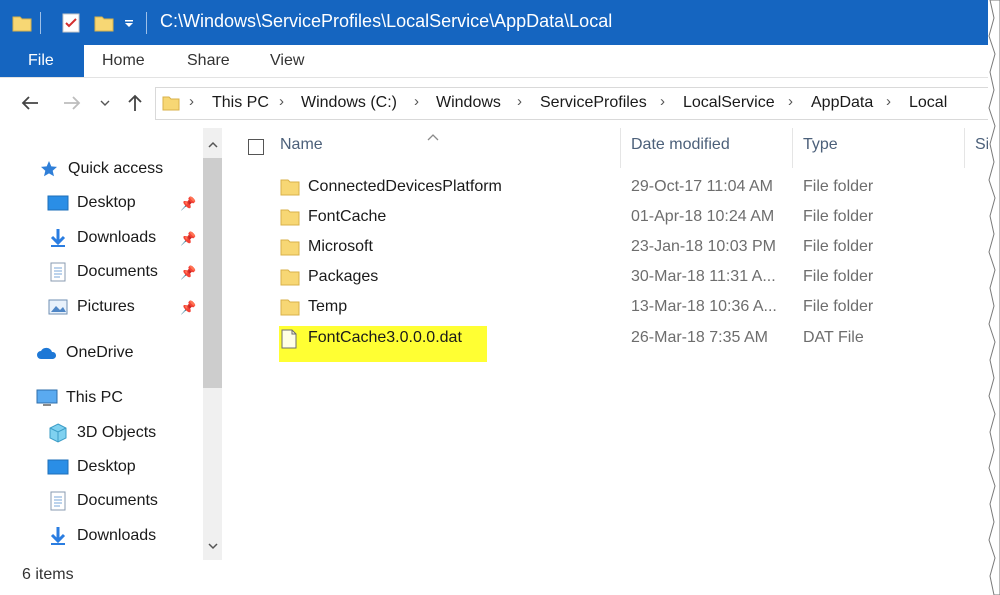 This screenshot has height=595, width=1000. What do you see at coordinates (105, 103) in the screenshot?
I see `recent-dropdown-icon` at bounding box center [105, 103].